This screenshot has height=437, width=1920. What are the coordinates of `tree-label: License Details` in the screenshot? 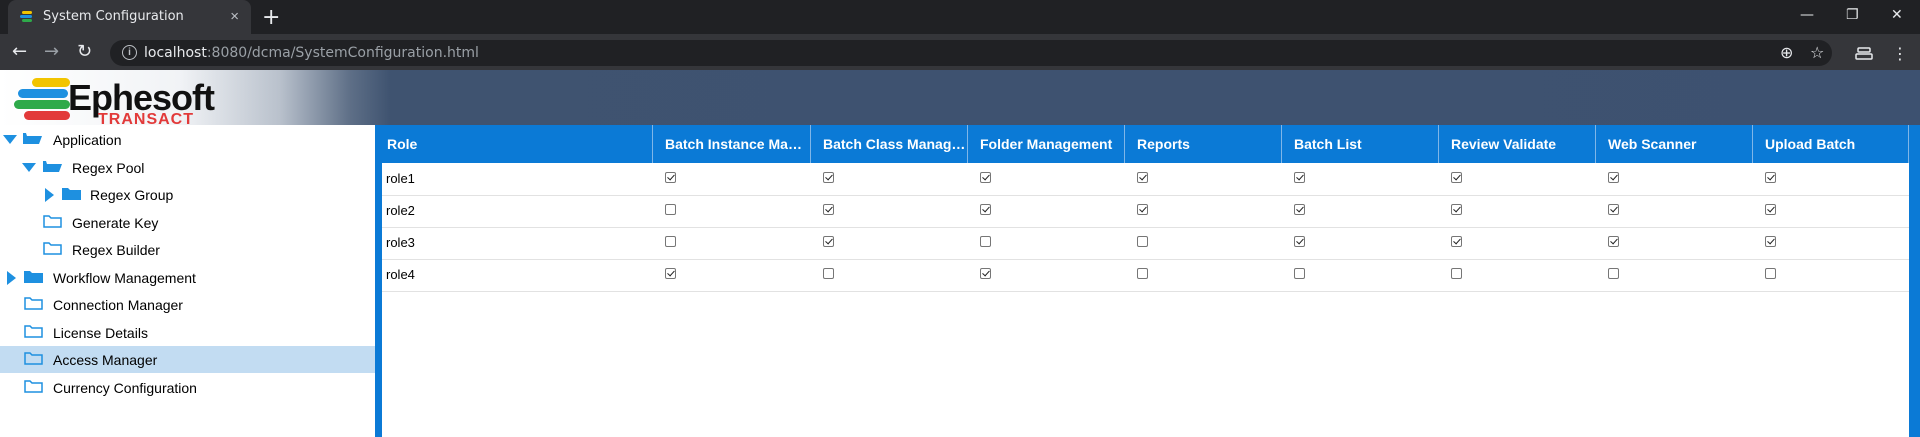 It's located at (100, 333).